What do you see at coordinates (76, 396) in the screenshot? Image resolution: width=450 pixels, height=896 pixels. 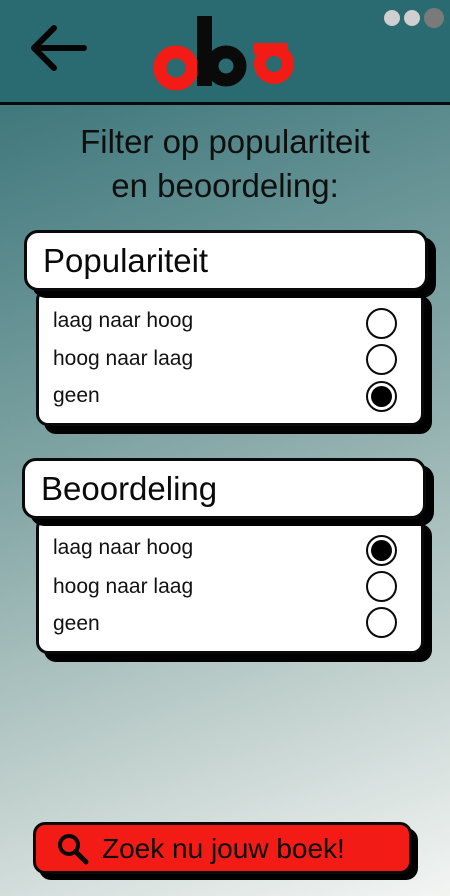 I see `popularity-option-label: geen` at bounding box center [76, 396].